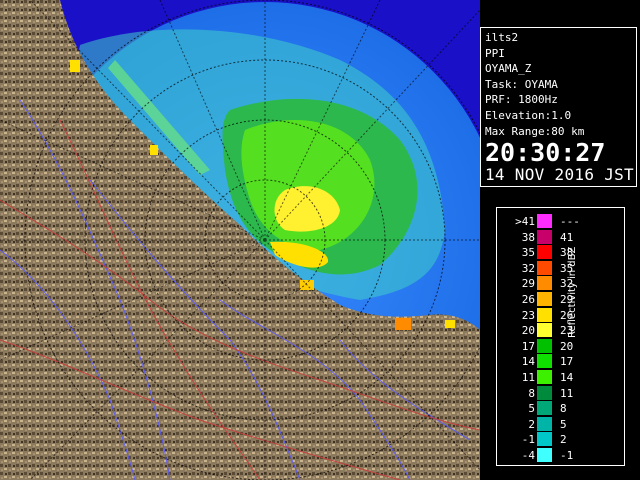 The width and height of the screenshot is (640, 480). I want to click on legend-row: 8 11, so click(560, 393).